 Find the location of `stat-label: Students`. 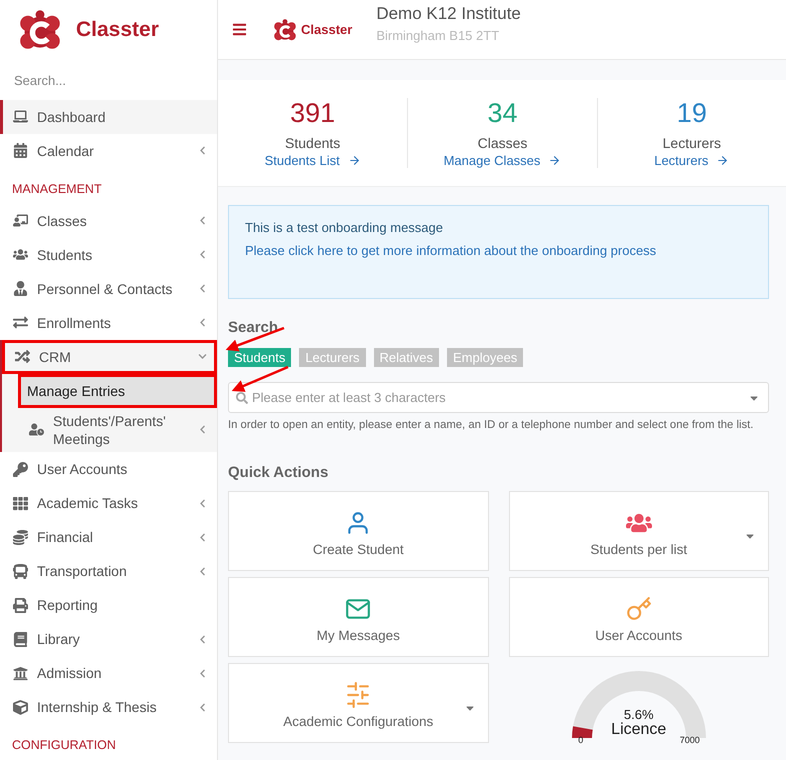

stat-label: Students is located at coordinates (312, 143).